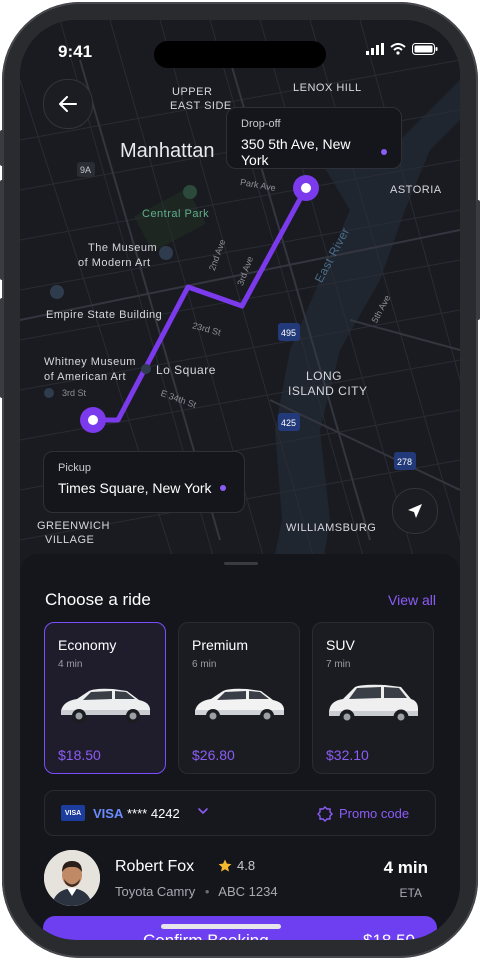 Image resolution: width=480 pixels, height=960 pixels. I want to click on card-number: **** 4242, so click(153, 813).